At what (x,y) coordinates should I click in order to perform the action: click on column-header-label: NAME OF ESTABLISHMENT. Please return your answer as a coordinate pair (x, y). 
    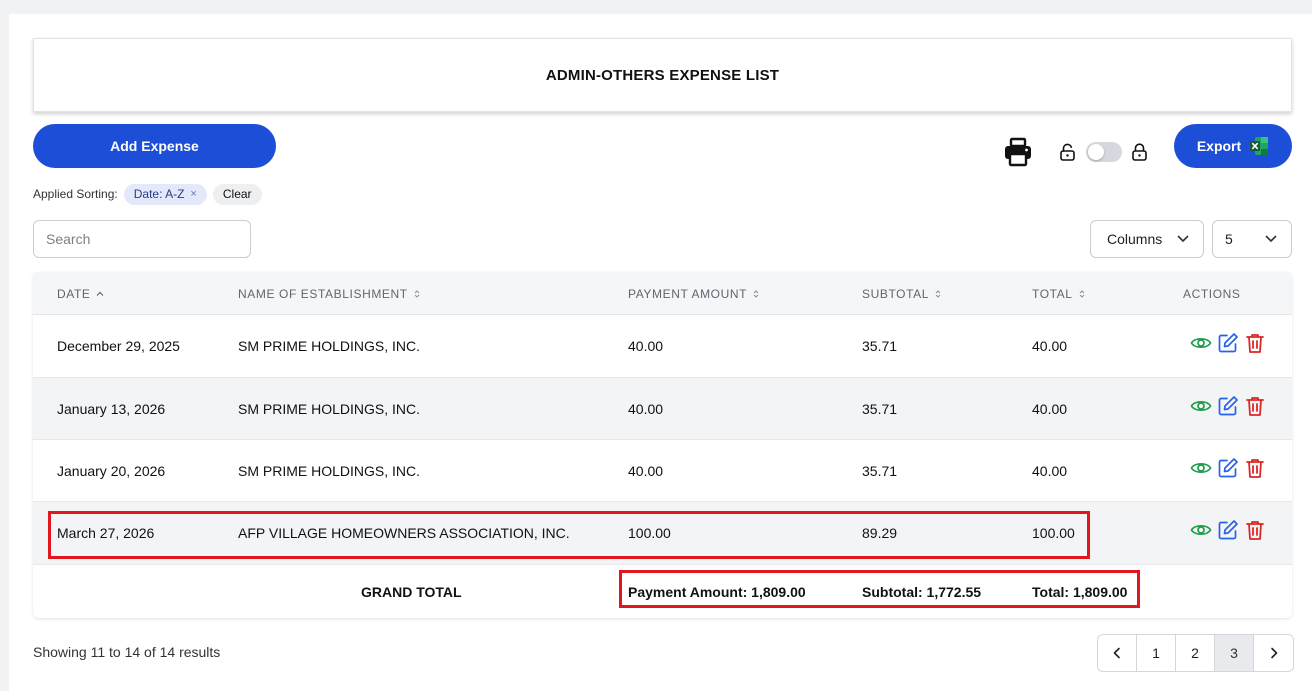
    Looking at the image, I should click on (323, 293).